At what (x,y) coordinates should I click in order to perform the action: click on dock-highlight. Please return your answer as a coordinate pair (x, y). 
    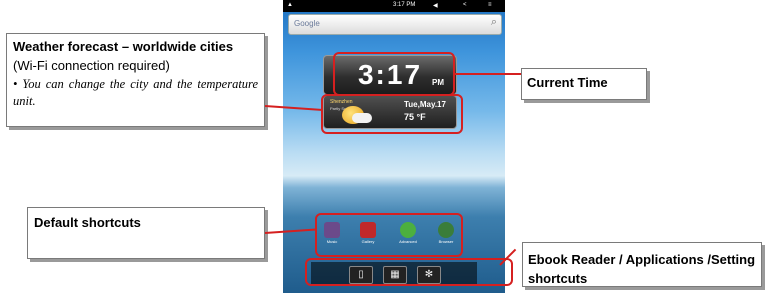
    Looking at the image, I should click on (409, 272).